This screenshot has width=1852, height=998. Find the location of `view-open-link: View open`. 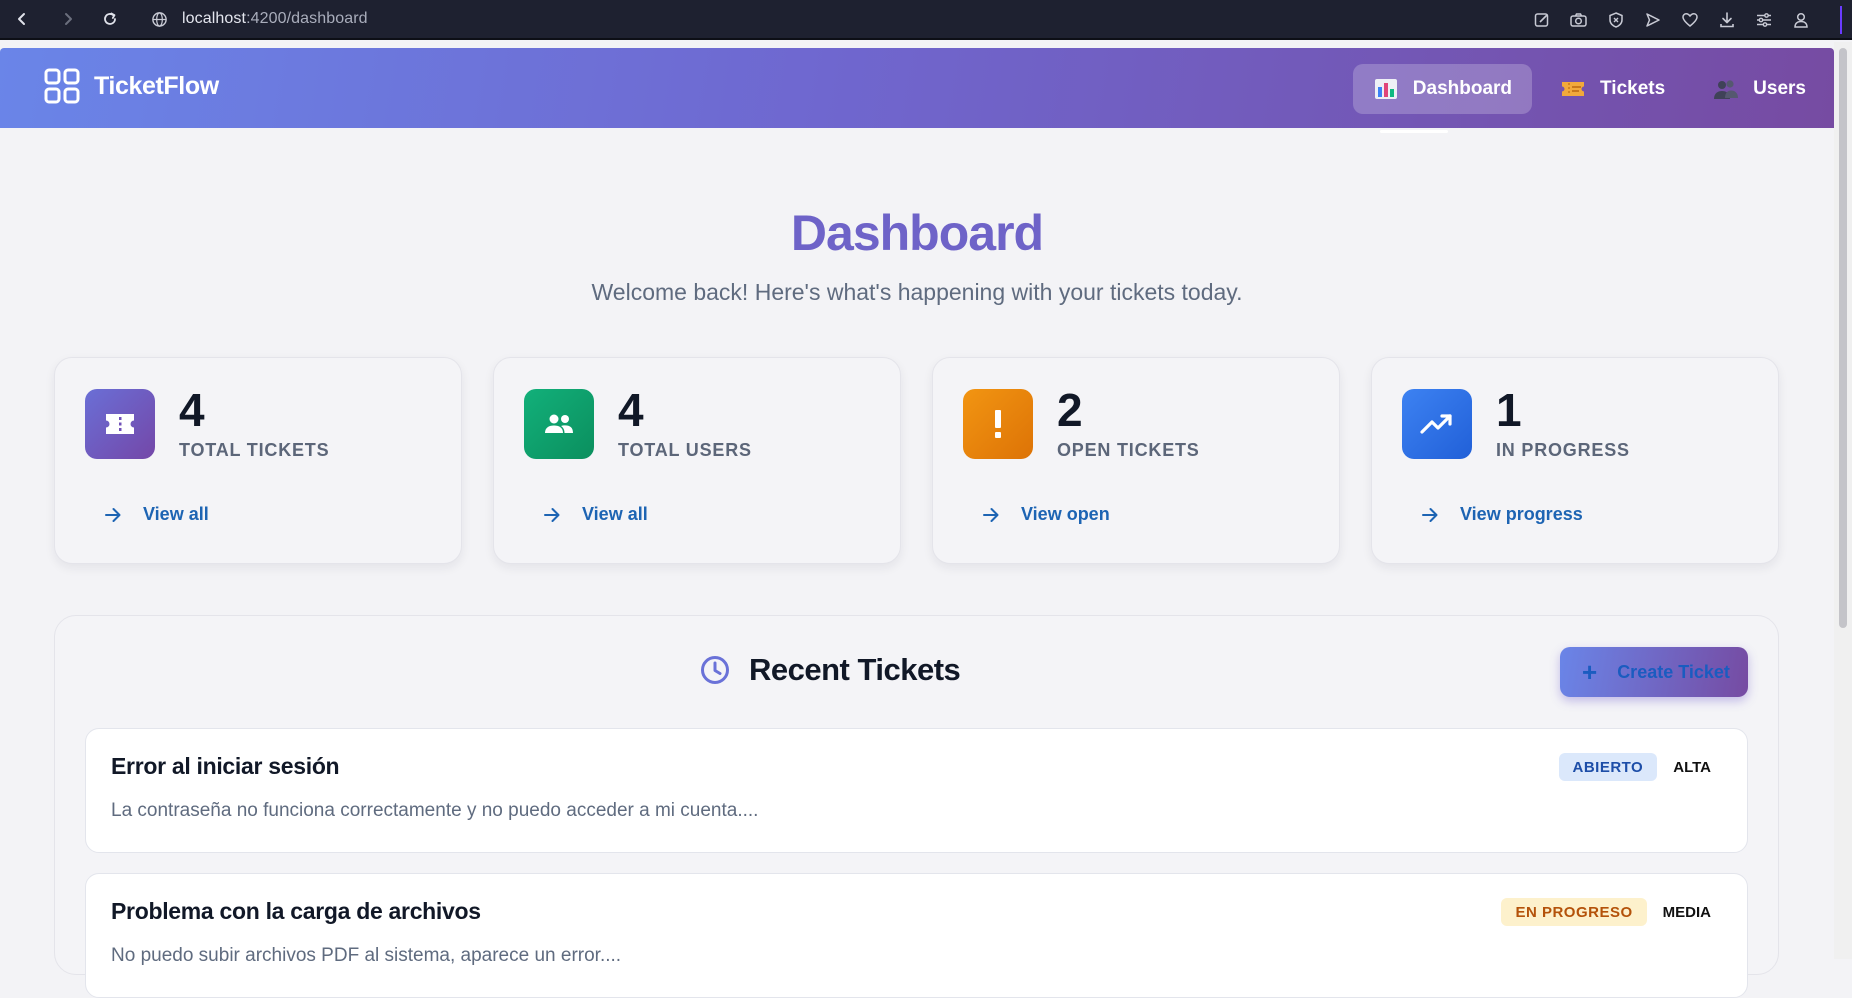

view-open-link: View open is located at coordinates (1045, 514).